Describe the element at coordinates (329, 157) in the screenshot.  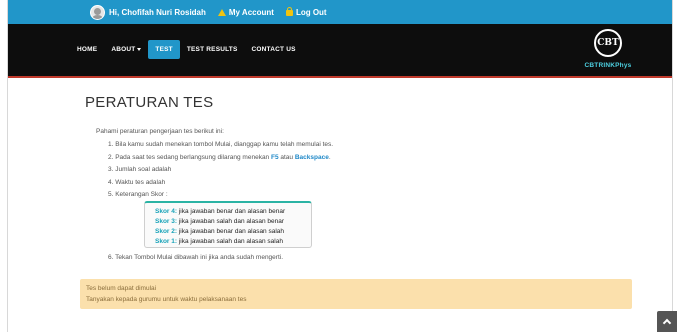
I see `rule-2-suffix: .` at that location.